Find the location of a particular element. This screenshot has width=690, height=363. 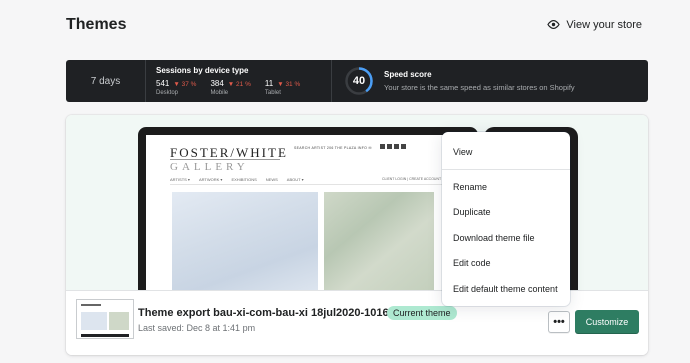

device-label: Desktop is located at coordinates (167, 93).